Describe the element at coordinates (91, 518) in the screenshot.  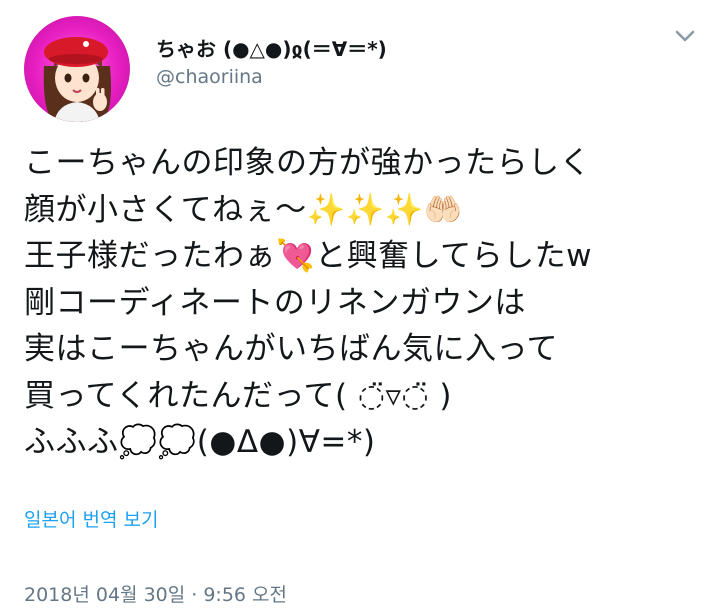
I see `translate-tweet-link: 일본어 번역 보기` at that location.